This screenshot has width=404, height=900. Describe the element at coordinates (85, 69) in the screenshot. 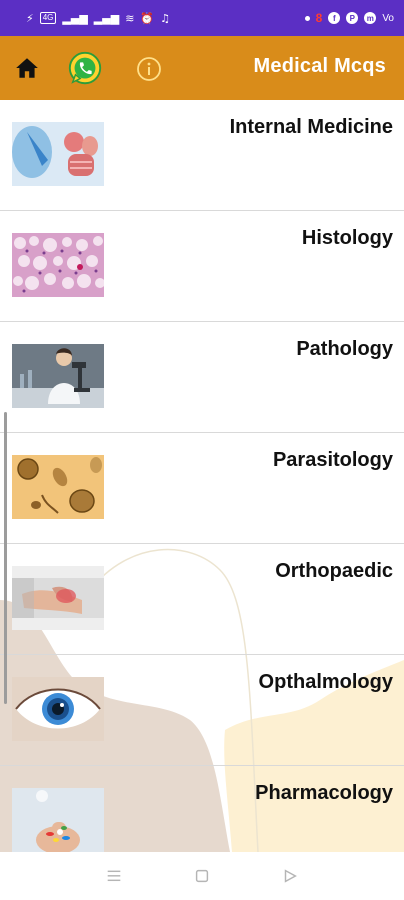

I see `whatsapp-icon` at that location.